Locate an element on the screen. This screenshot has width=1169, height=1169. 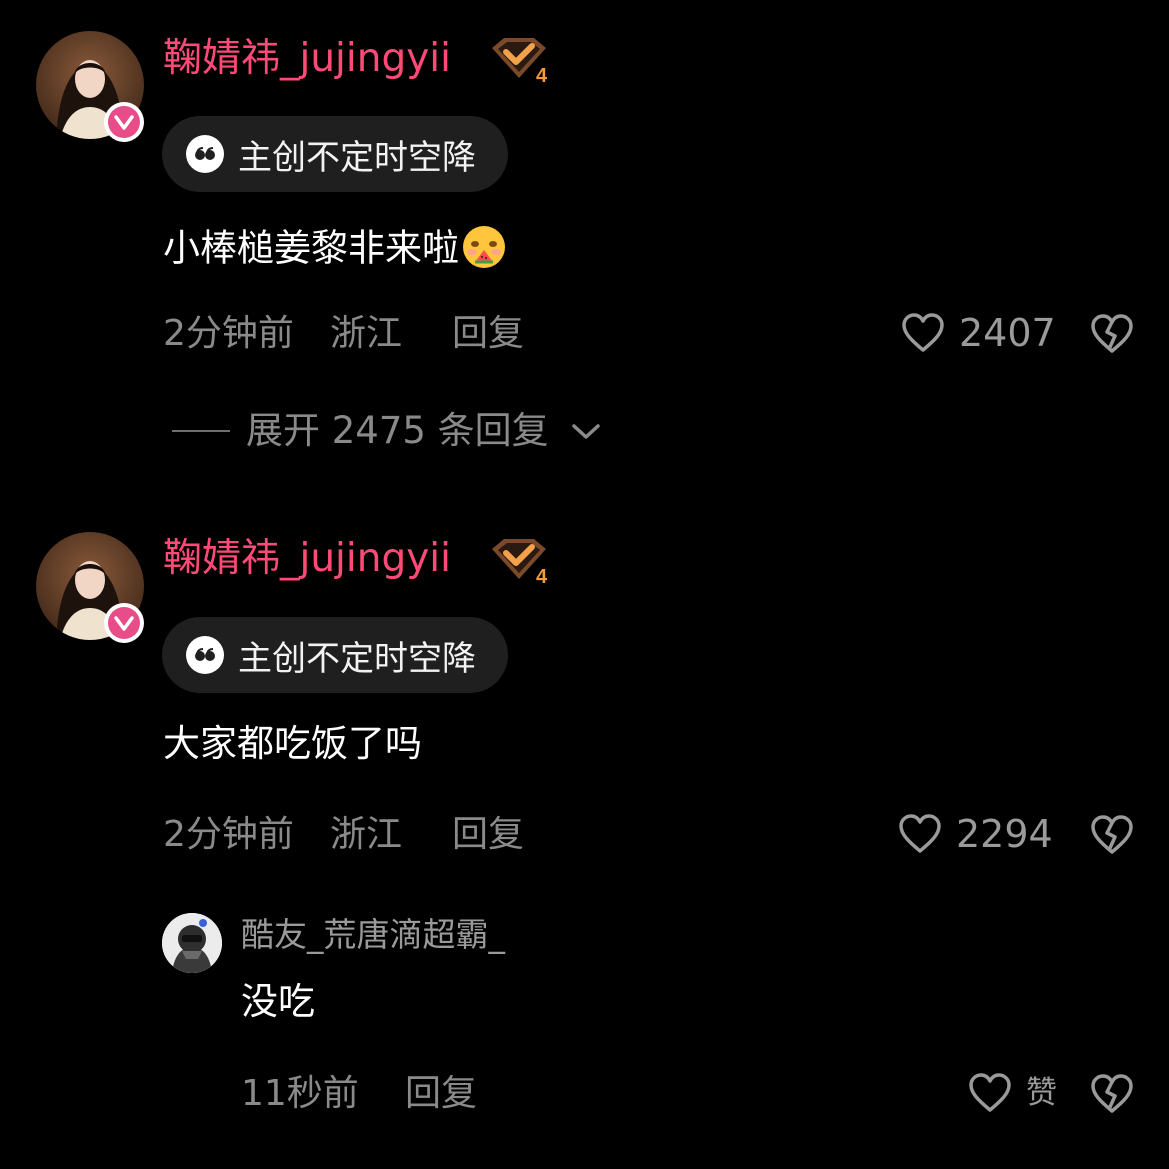
like-count: 2294 is located at coordinates (1004, 834).